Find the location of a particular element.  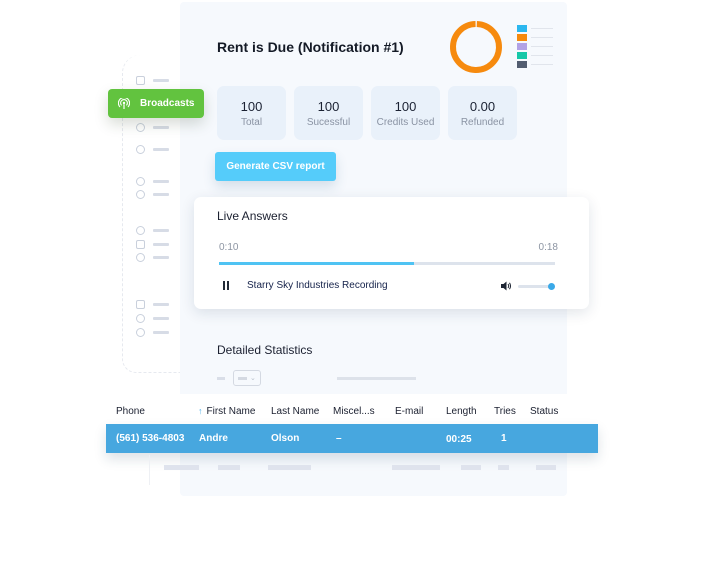

sidebar-item-label: Broadcasts is located at coordinates (167, 103).